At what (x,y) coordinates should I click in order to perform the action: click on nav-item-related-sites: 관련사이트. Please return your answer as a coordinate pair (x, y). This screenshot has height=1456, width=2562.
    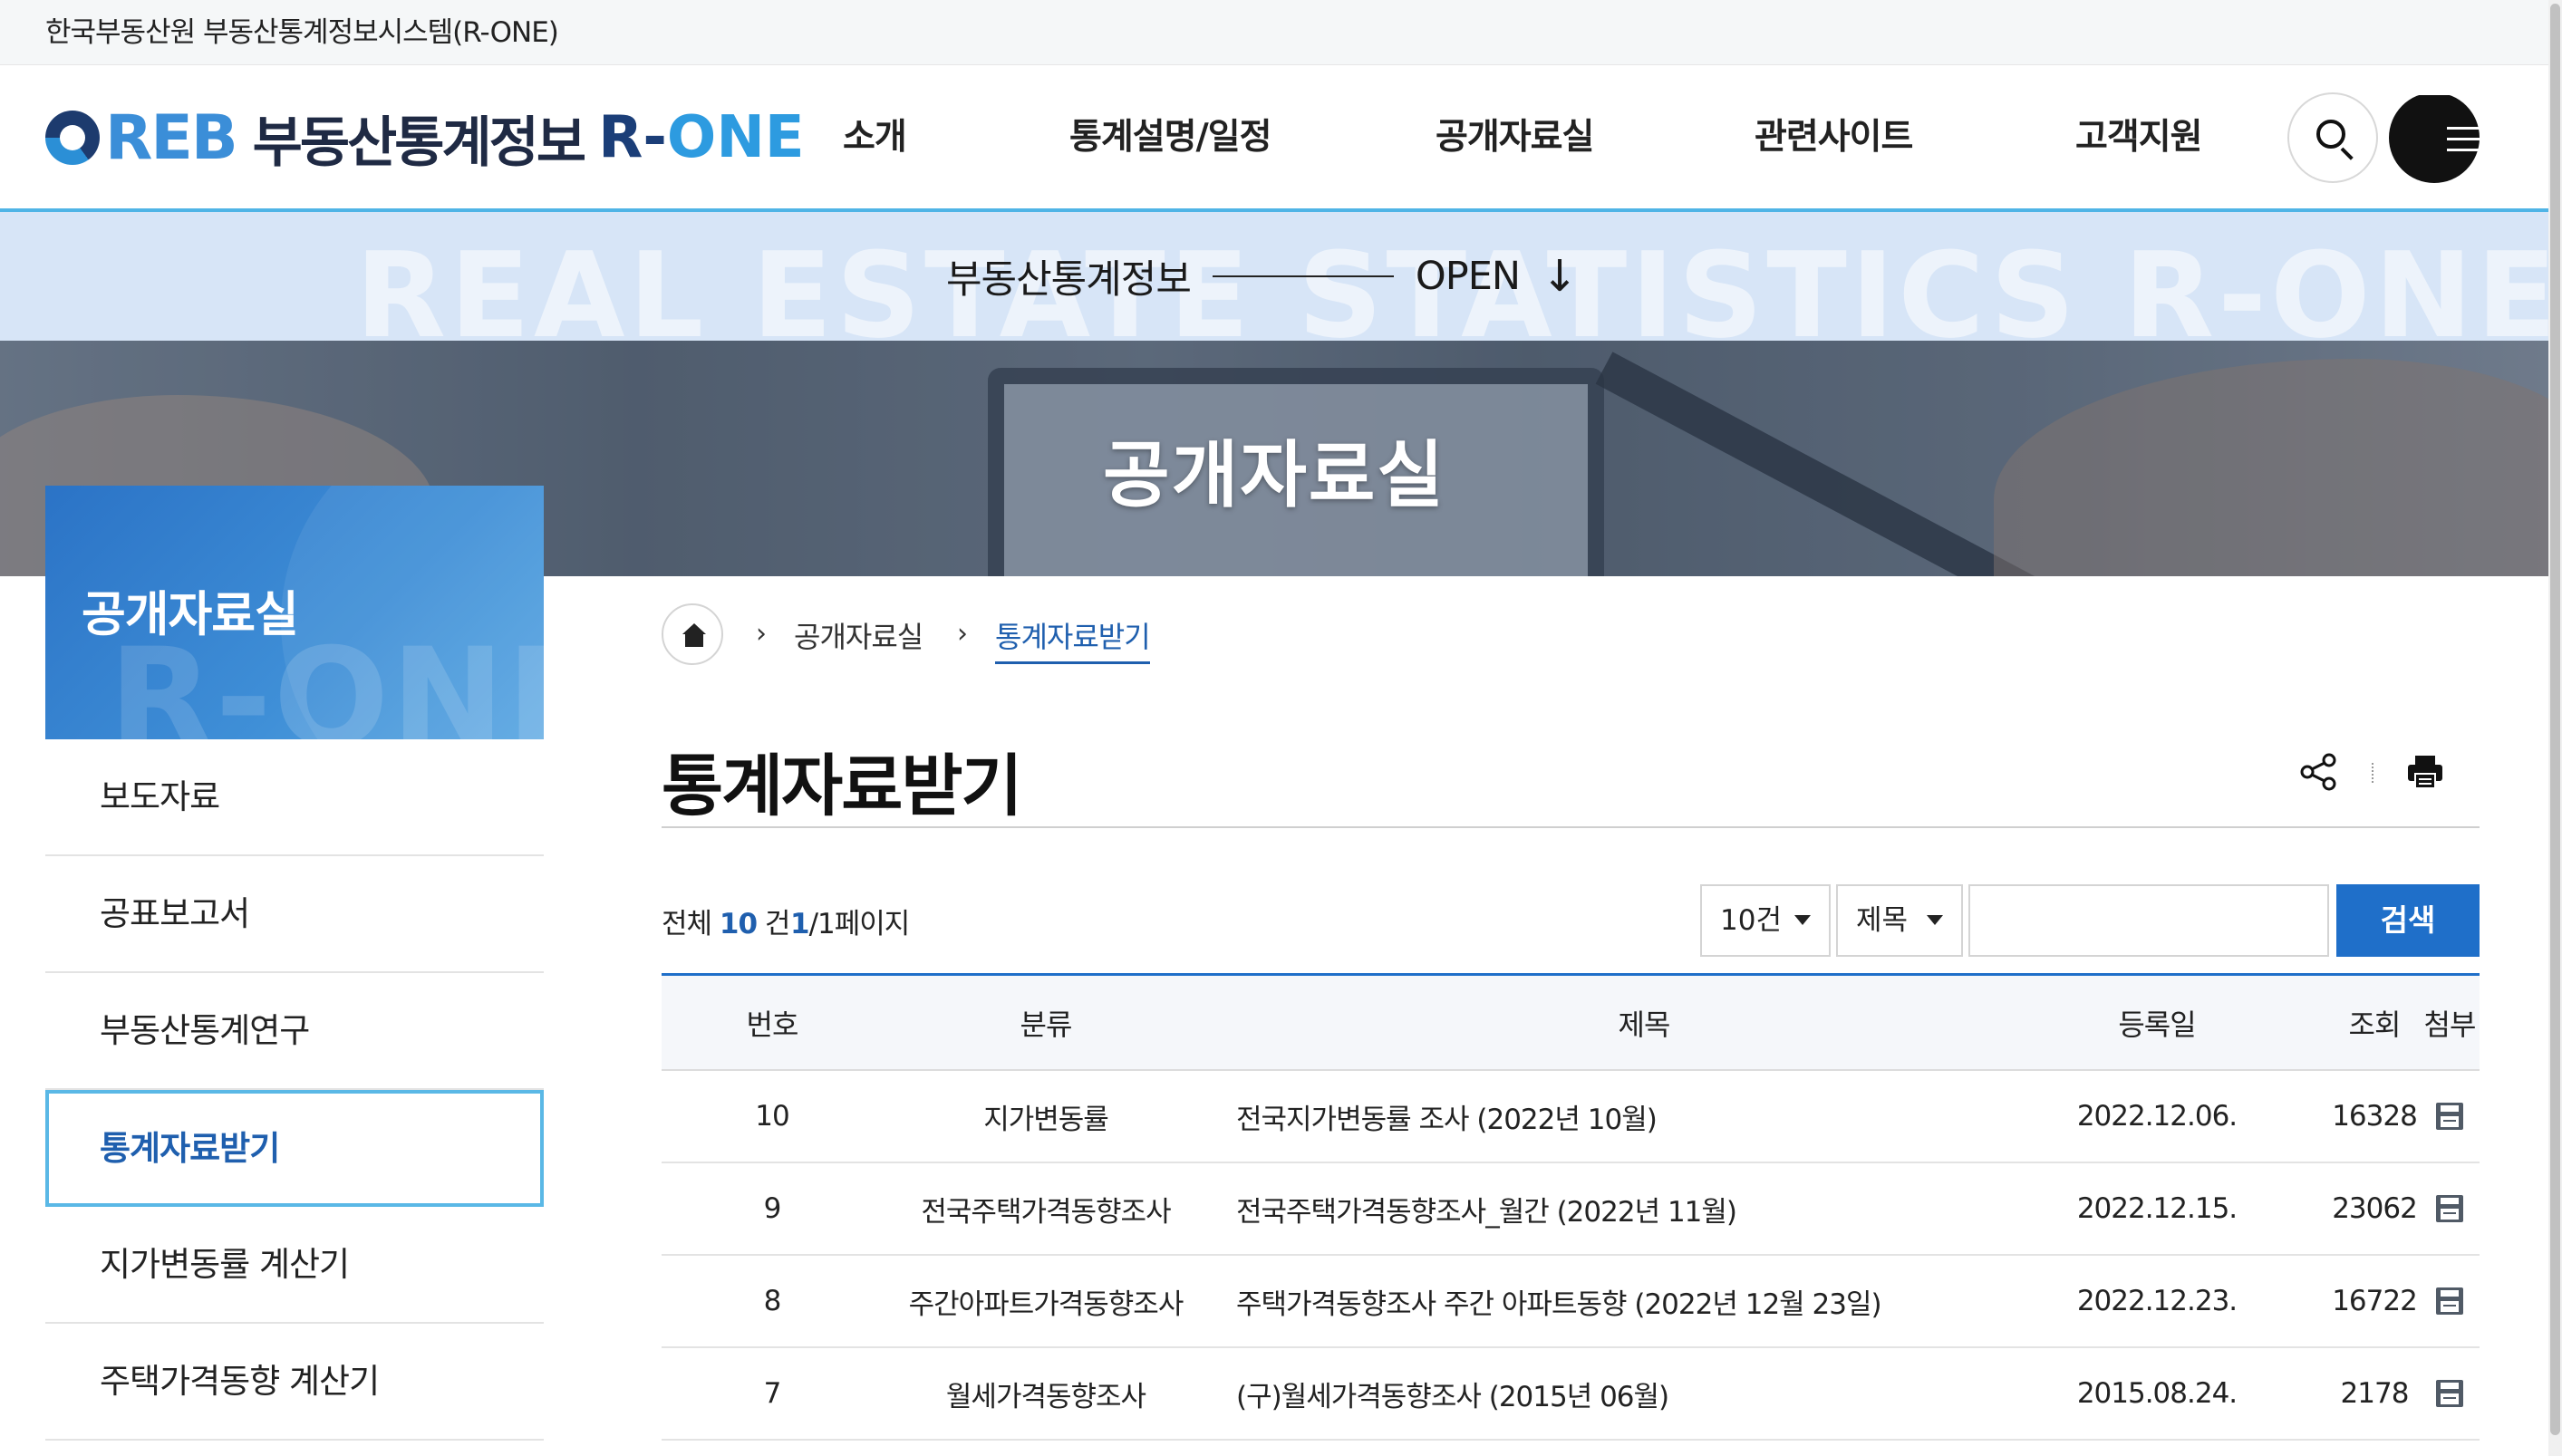
    Looking at the image, I should click on (1834, 137).